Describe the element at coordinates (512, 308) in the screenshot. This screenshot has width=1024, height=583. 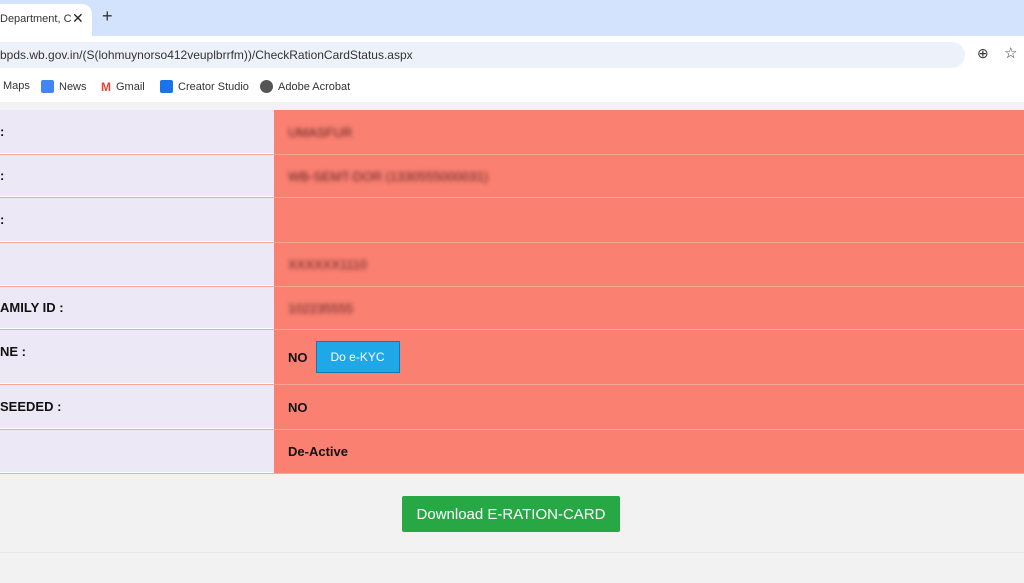
I see `table-row: AMILY ID : 102235555` at that location.